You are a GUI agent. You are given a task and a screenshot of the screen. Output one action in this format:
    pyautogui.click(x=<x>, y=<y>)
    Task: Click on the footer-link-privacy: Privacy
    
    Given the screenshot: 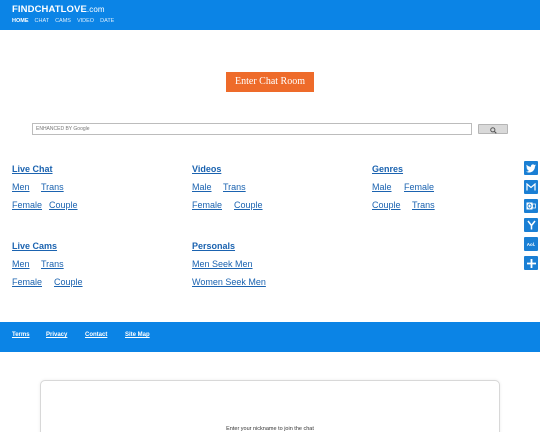 What is the action you would take?
    pyautogui.click(x=56, y=335)
    